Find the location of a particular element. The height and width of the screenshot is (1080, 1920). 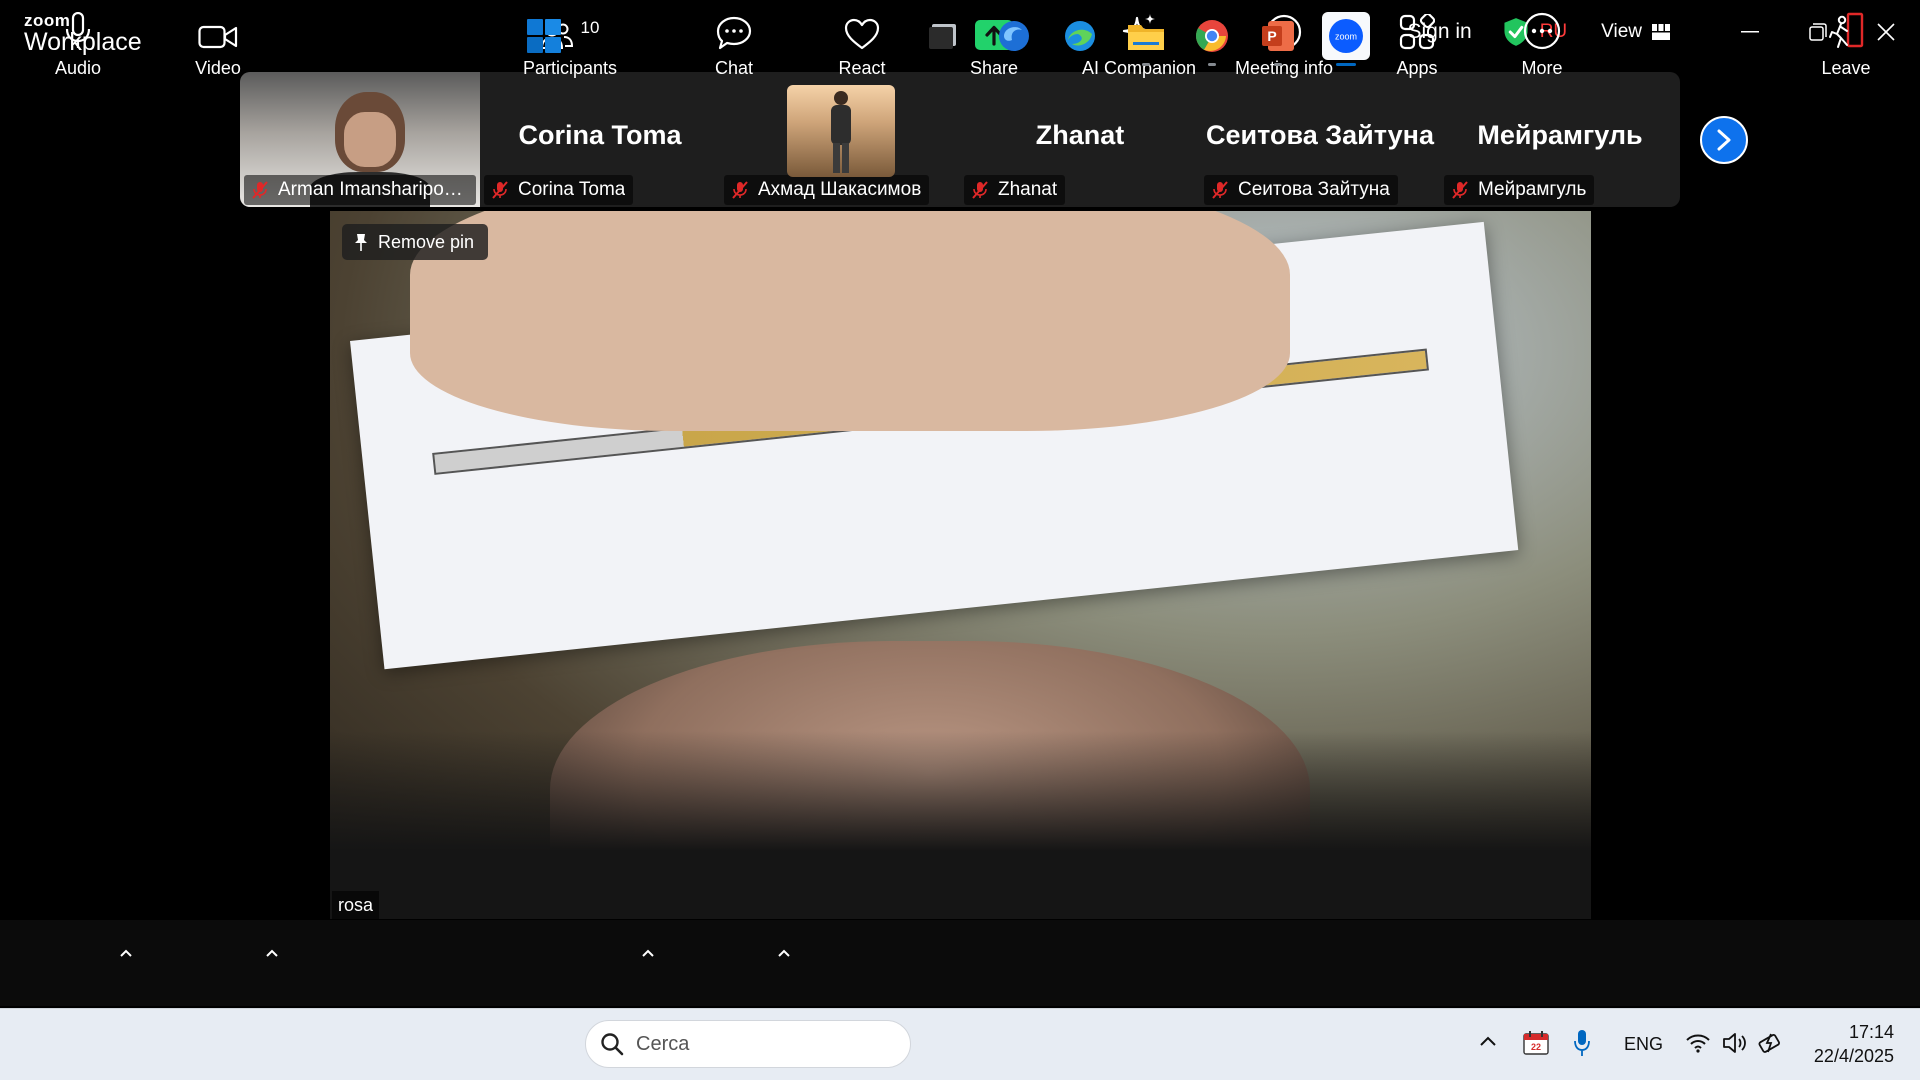

system-clock: 17:14 22/4/2025 is located at coordinates (1854, 1044).